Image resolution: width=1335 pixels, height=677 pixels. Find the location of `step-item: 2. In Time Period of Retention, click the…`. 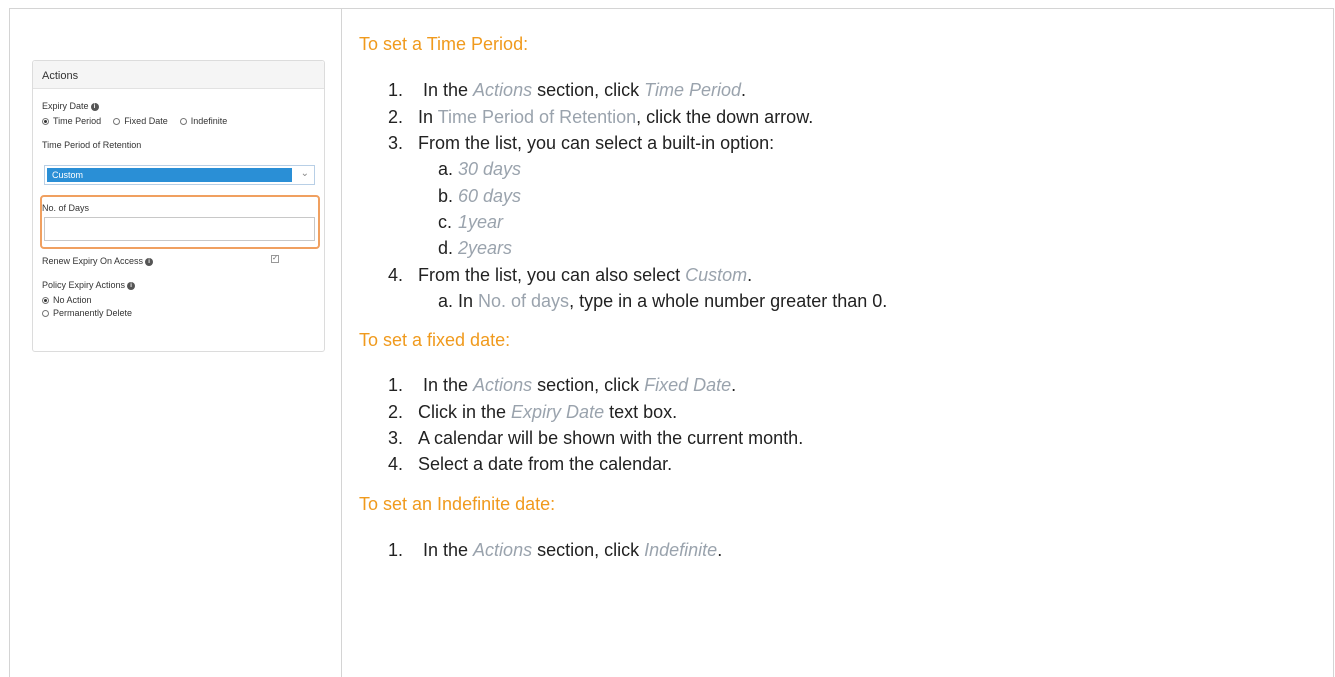

step-item: 2. In Time Period of Retention, click the… is located at coordinates (601, 117).